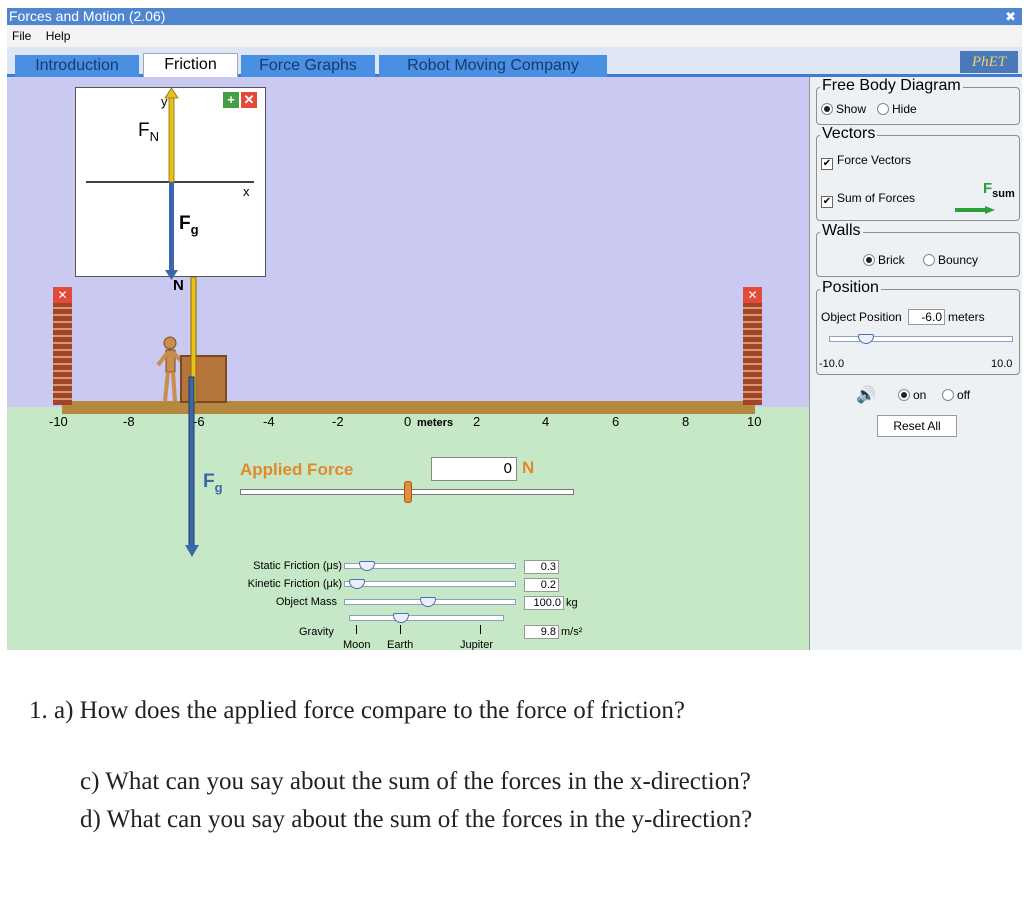  I want to click on sound-off-radio: off, so click(956, 395).